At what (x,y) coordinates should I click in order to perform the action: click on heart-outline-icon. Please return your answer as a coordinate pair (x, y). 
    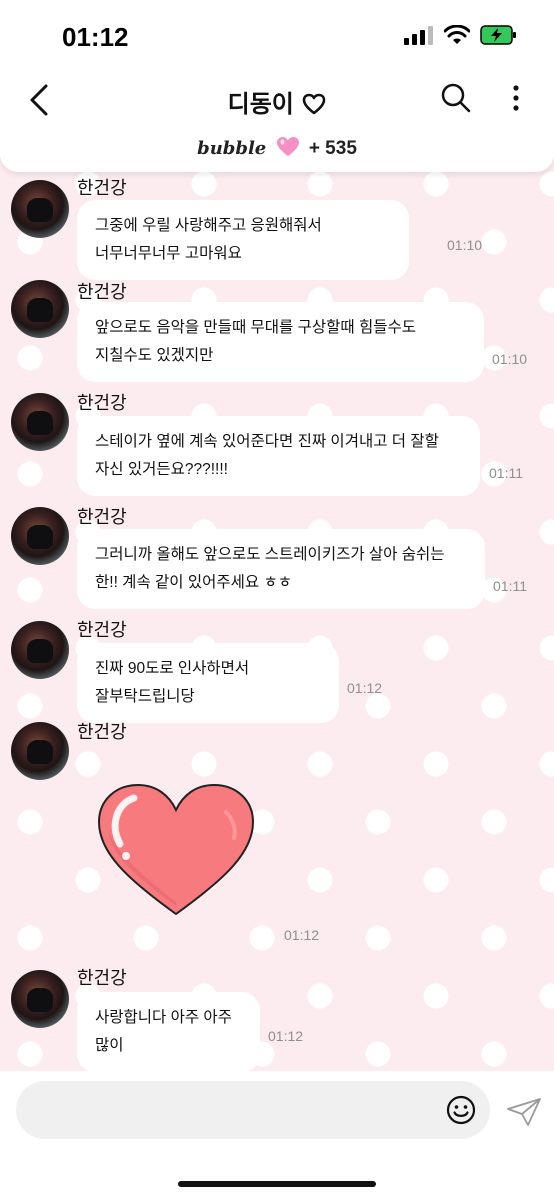
    Looking at the image, I should click on (314, 104).